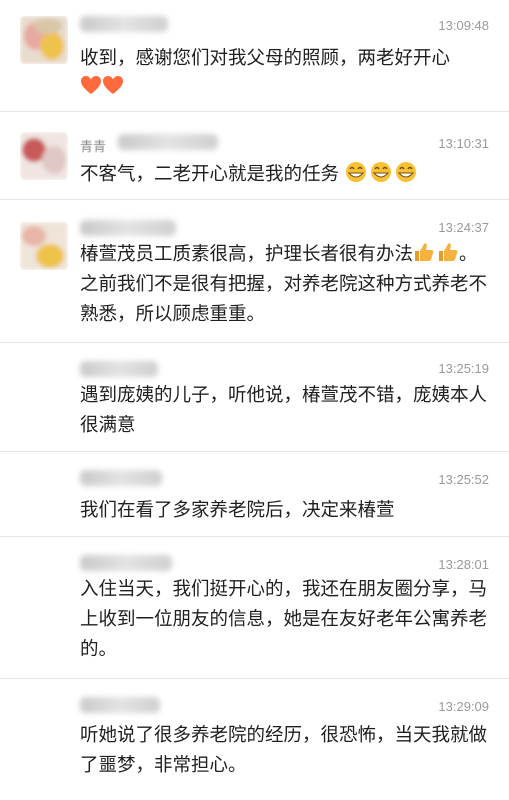  I want to click on message-text-content: 收到，感谢您们对我父母的照顾，两老好开心, so click(265, 58).